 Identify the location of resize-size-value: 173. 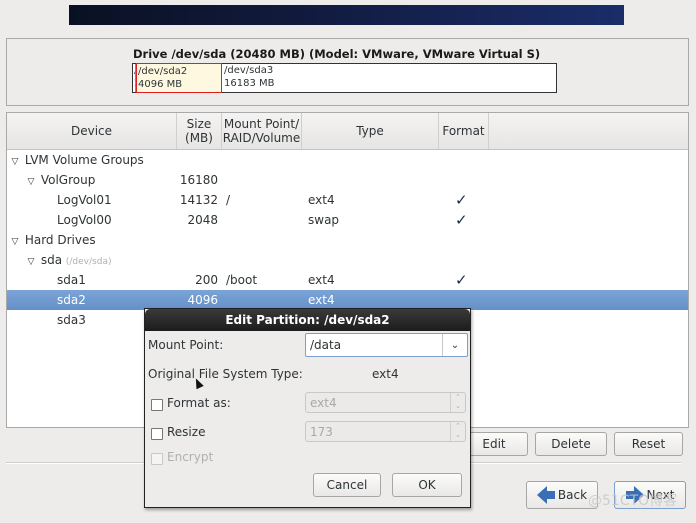
(321, 432).